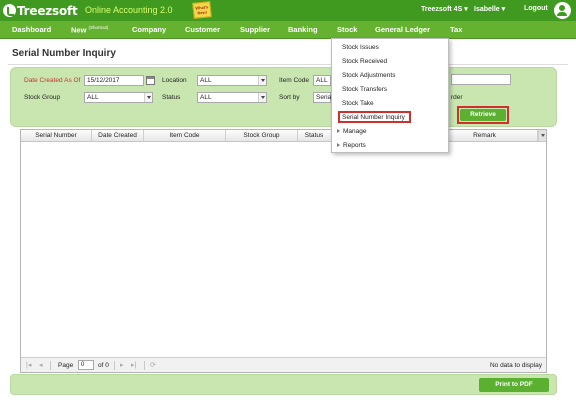 This screenshot has width=576, height=401. I want to click on date-created-input: 15/12/2017, so click(114, 80).